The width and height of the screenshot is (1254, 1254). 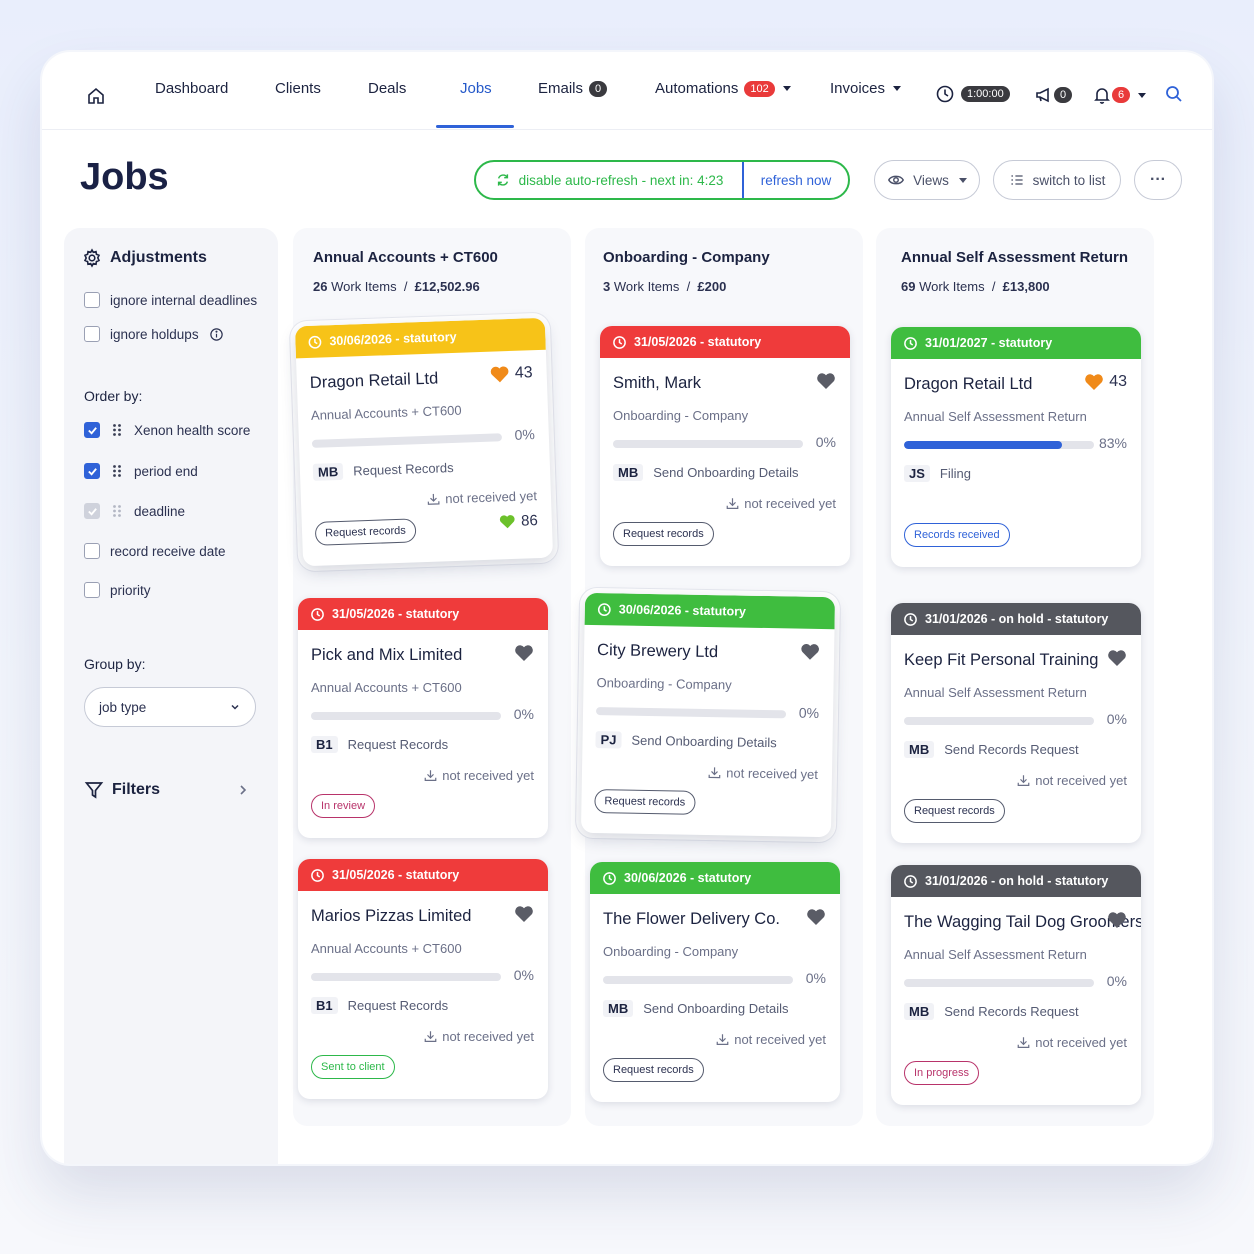 I want to click on nav-automations: Automations 102, so click(x=723, y=88).